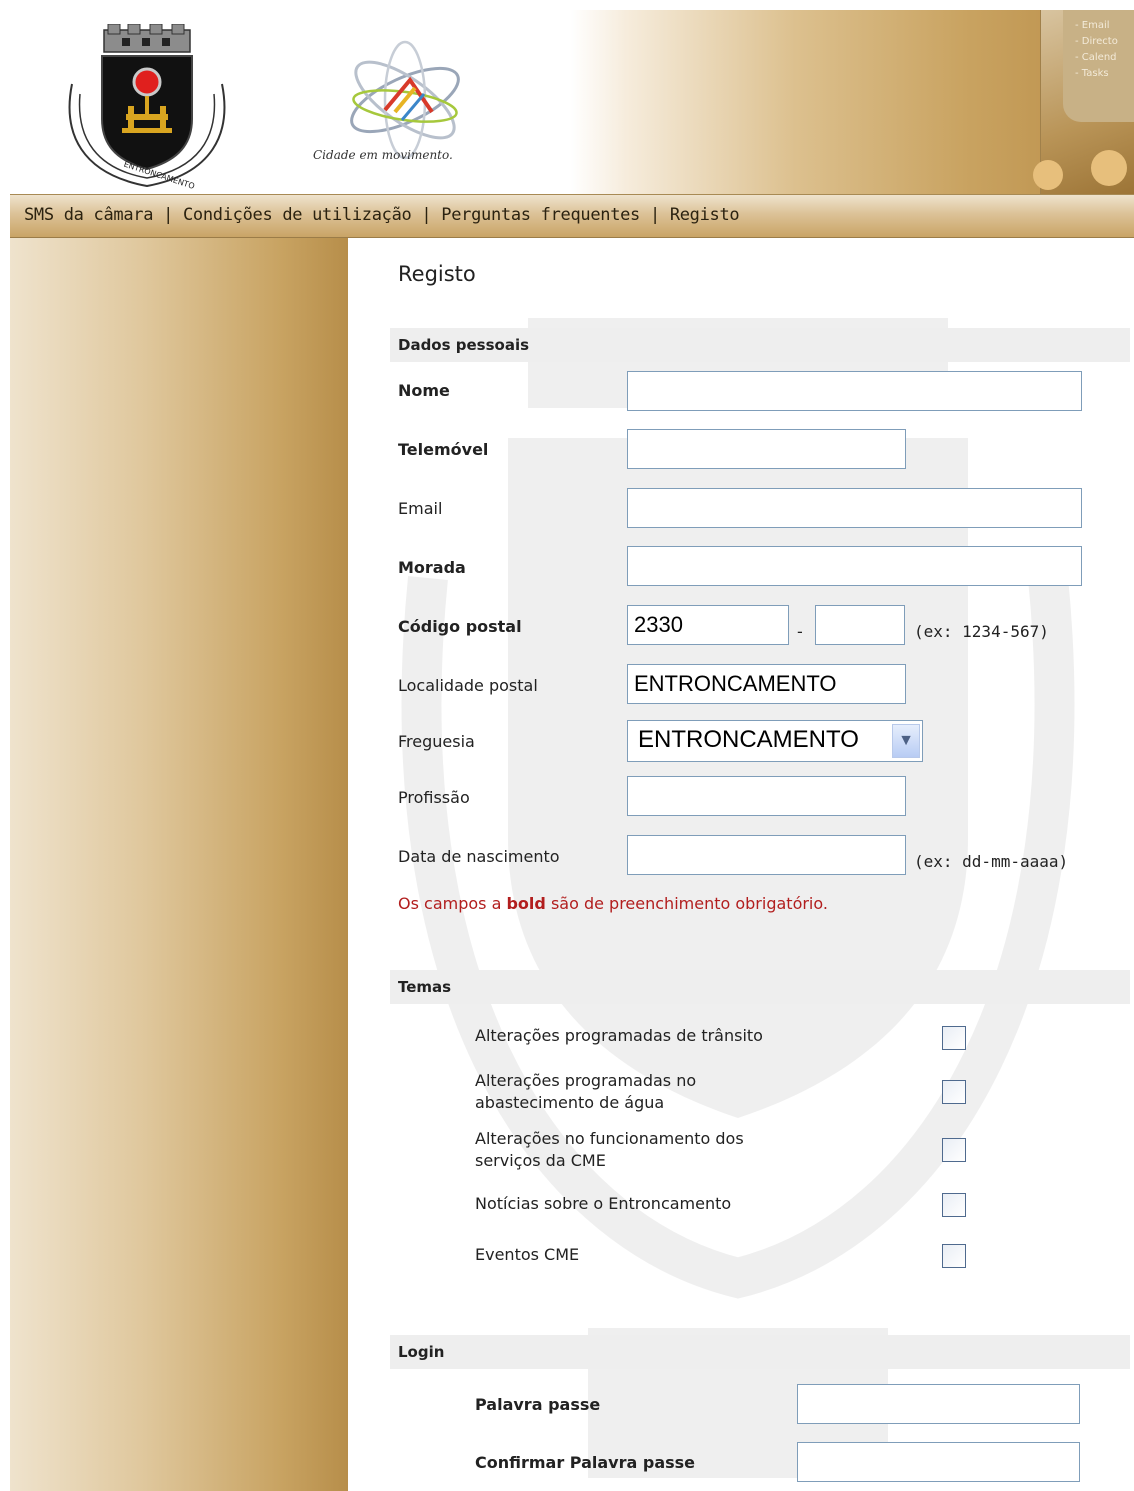  I want to click on theme-label-line: Alterações programadas no, so click(586, 1080).